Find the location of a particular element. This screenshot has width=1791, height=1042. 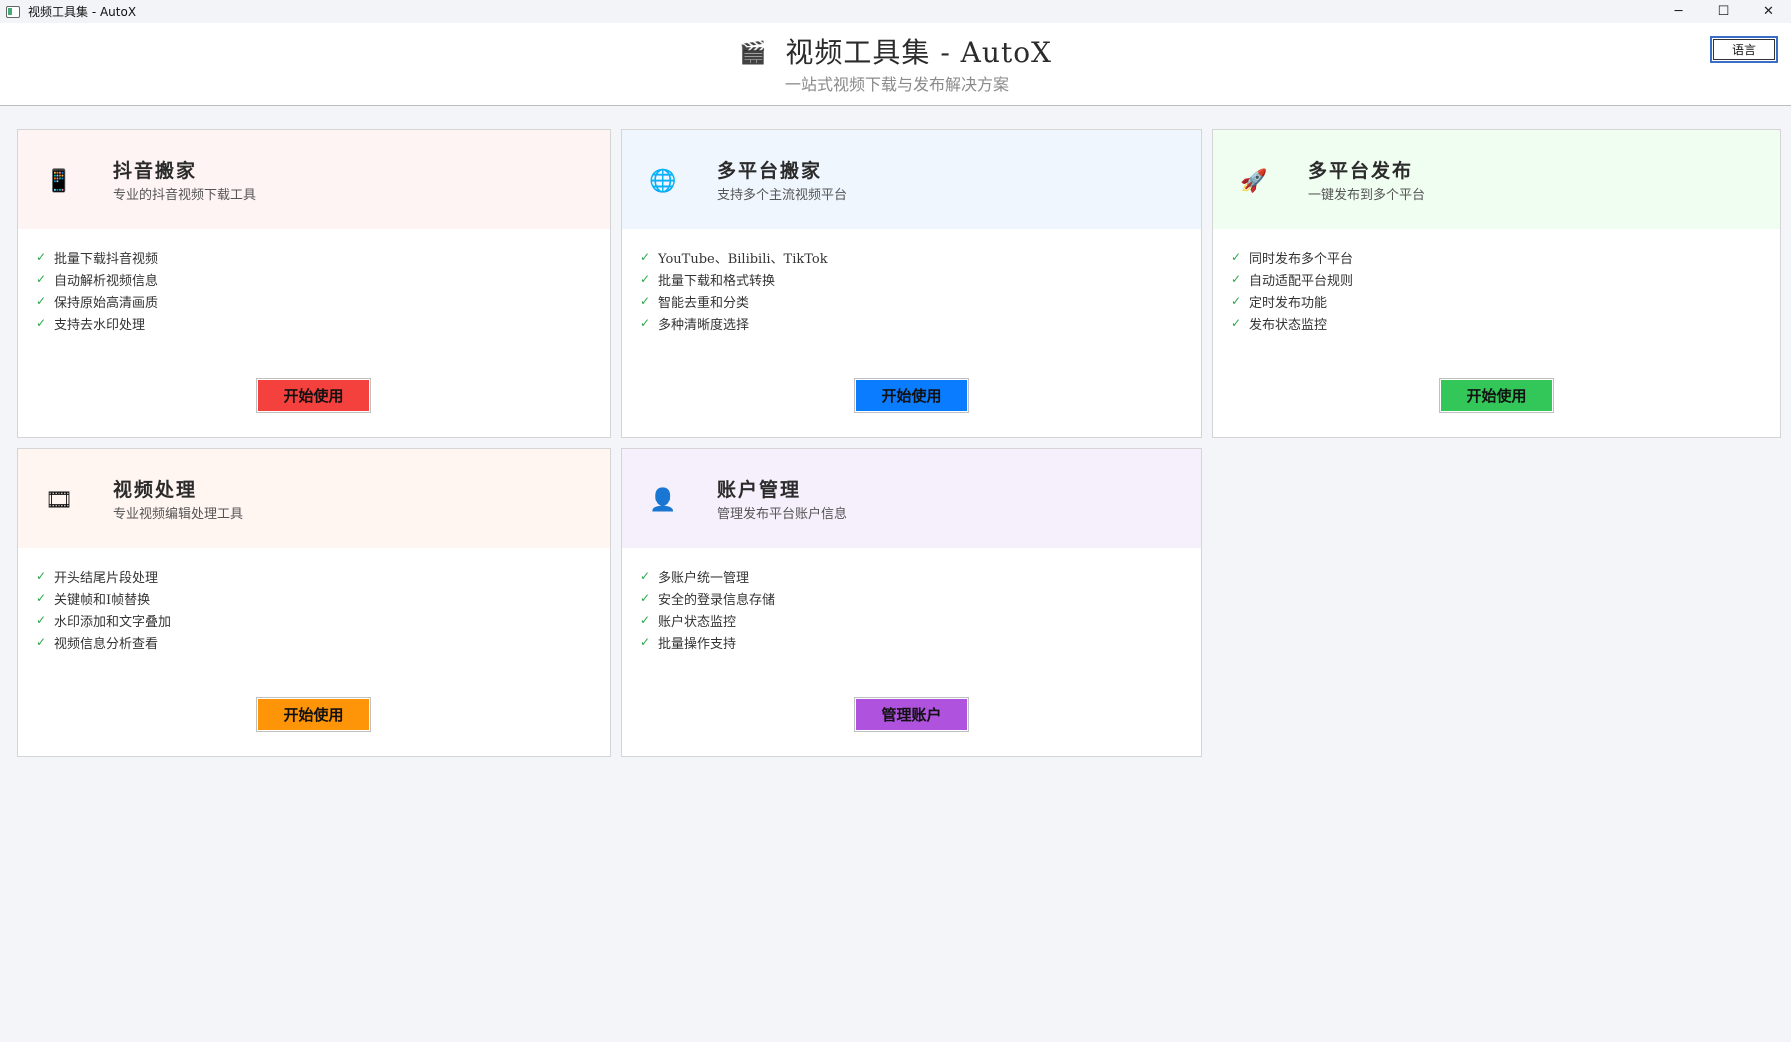

feature-item: ✓ 关键帧和I帧替换 is located at coordinates (93, 599).